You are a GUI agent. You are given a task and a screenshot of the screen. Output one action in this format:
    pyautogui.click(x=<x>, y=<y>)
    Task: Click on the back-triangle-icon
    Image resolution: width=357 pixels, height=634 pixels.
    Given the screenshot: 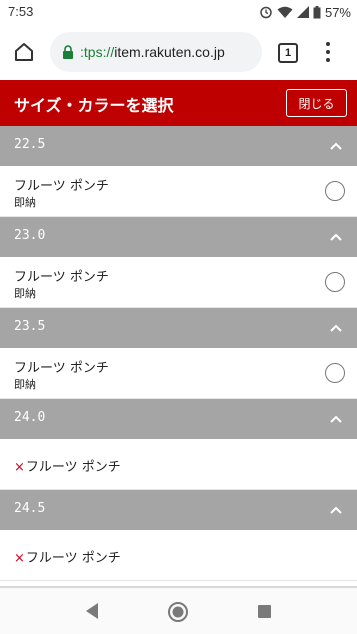 What is the action you would take?
    pyautogui.click(x=92, y=611)
    